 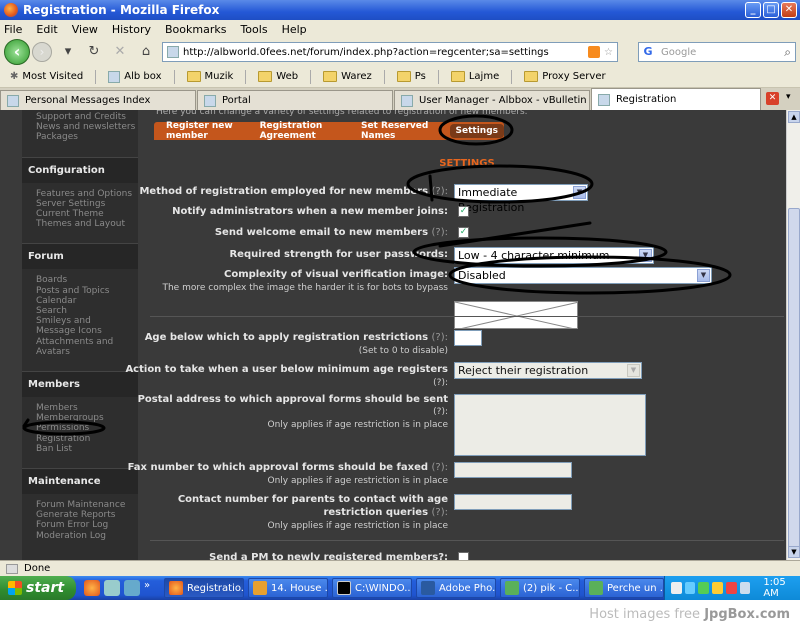 I want to click on search-icon: ⌕, so click(x=787, y=52).